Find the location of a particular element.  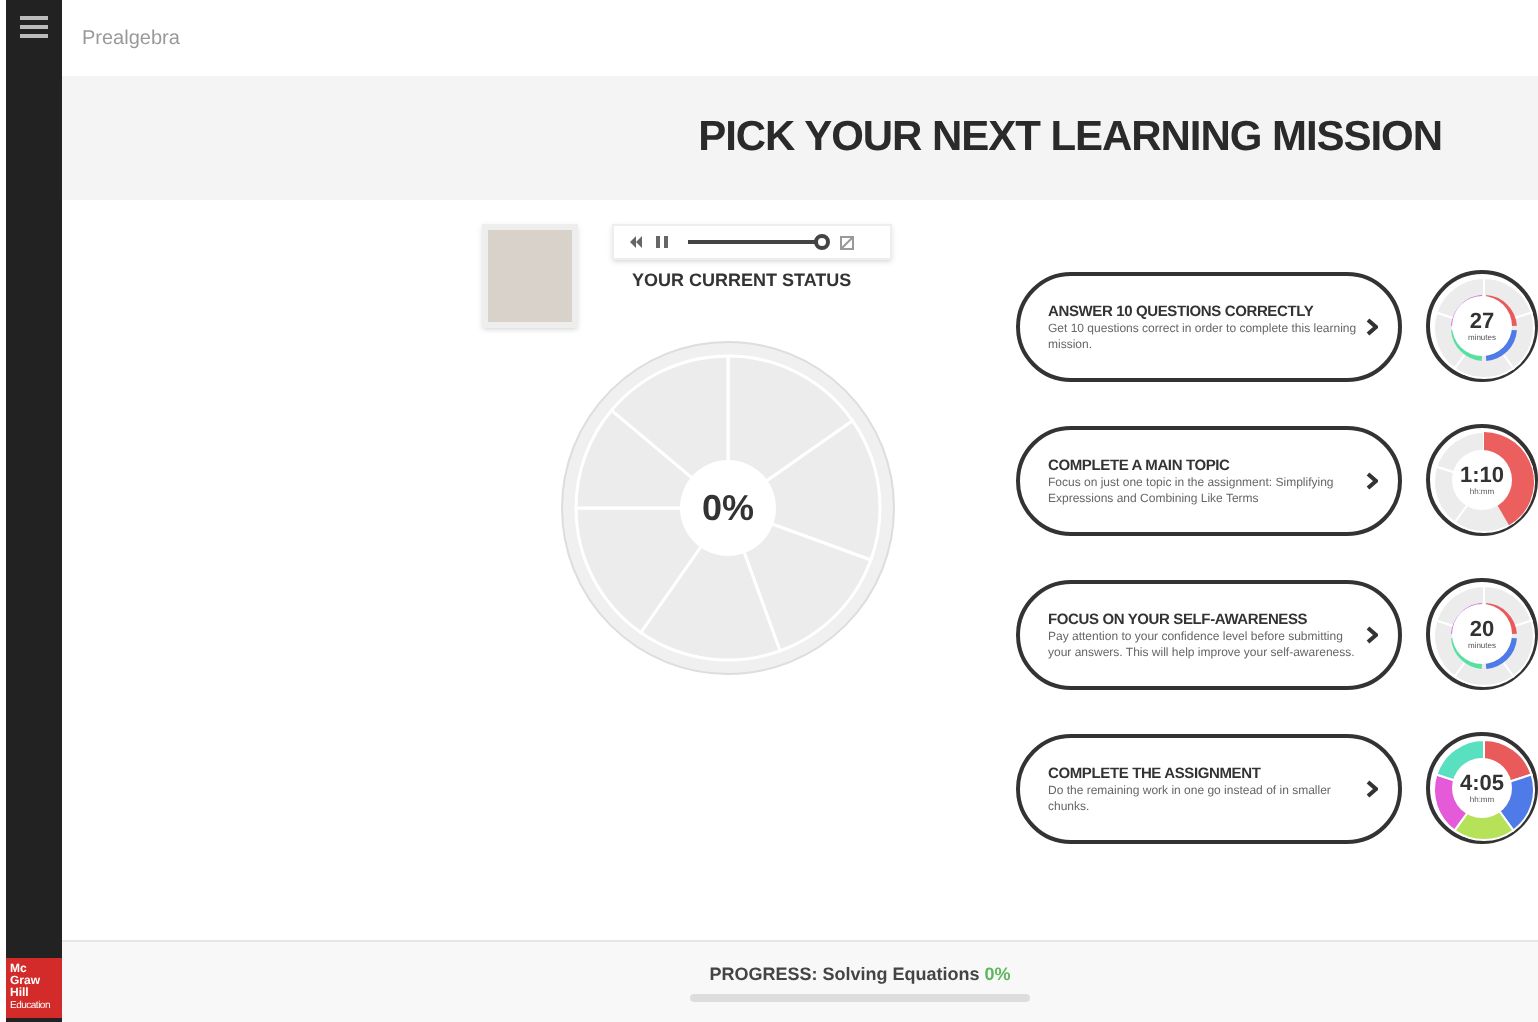

status-percent: 0% is located at coordinates (727, 508).